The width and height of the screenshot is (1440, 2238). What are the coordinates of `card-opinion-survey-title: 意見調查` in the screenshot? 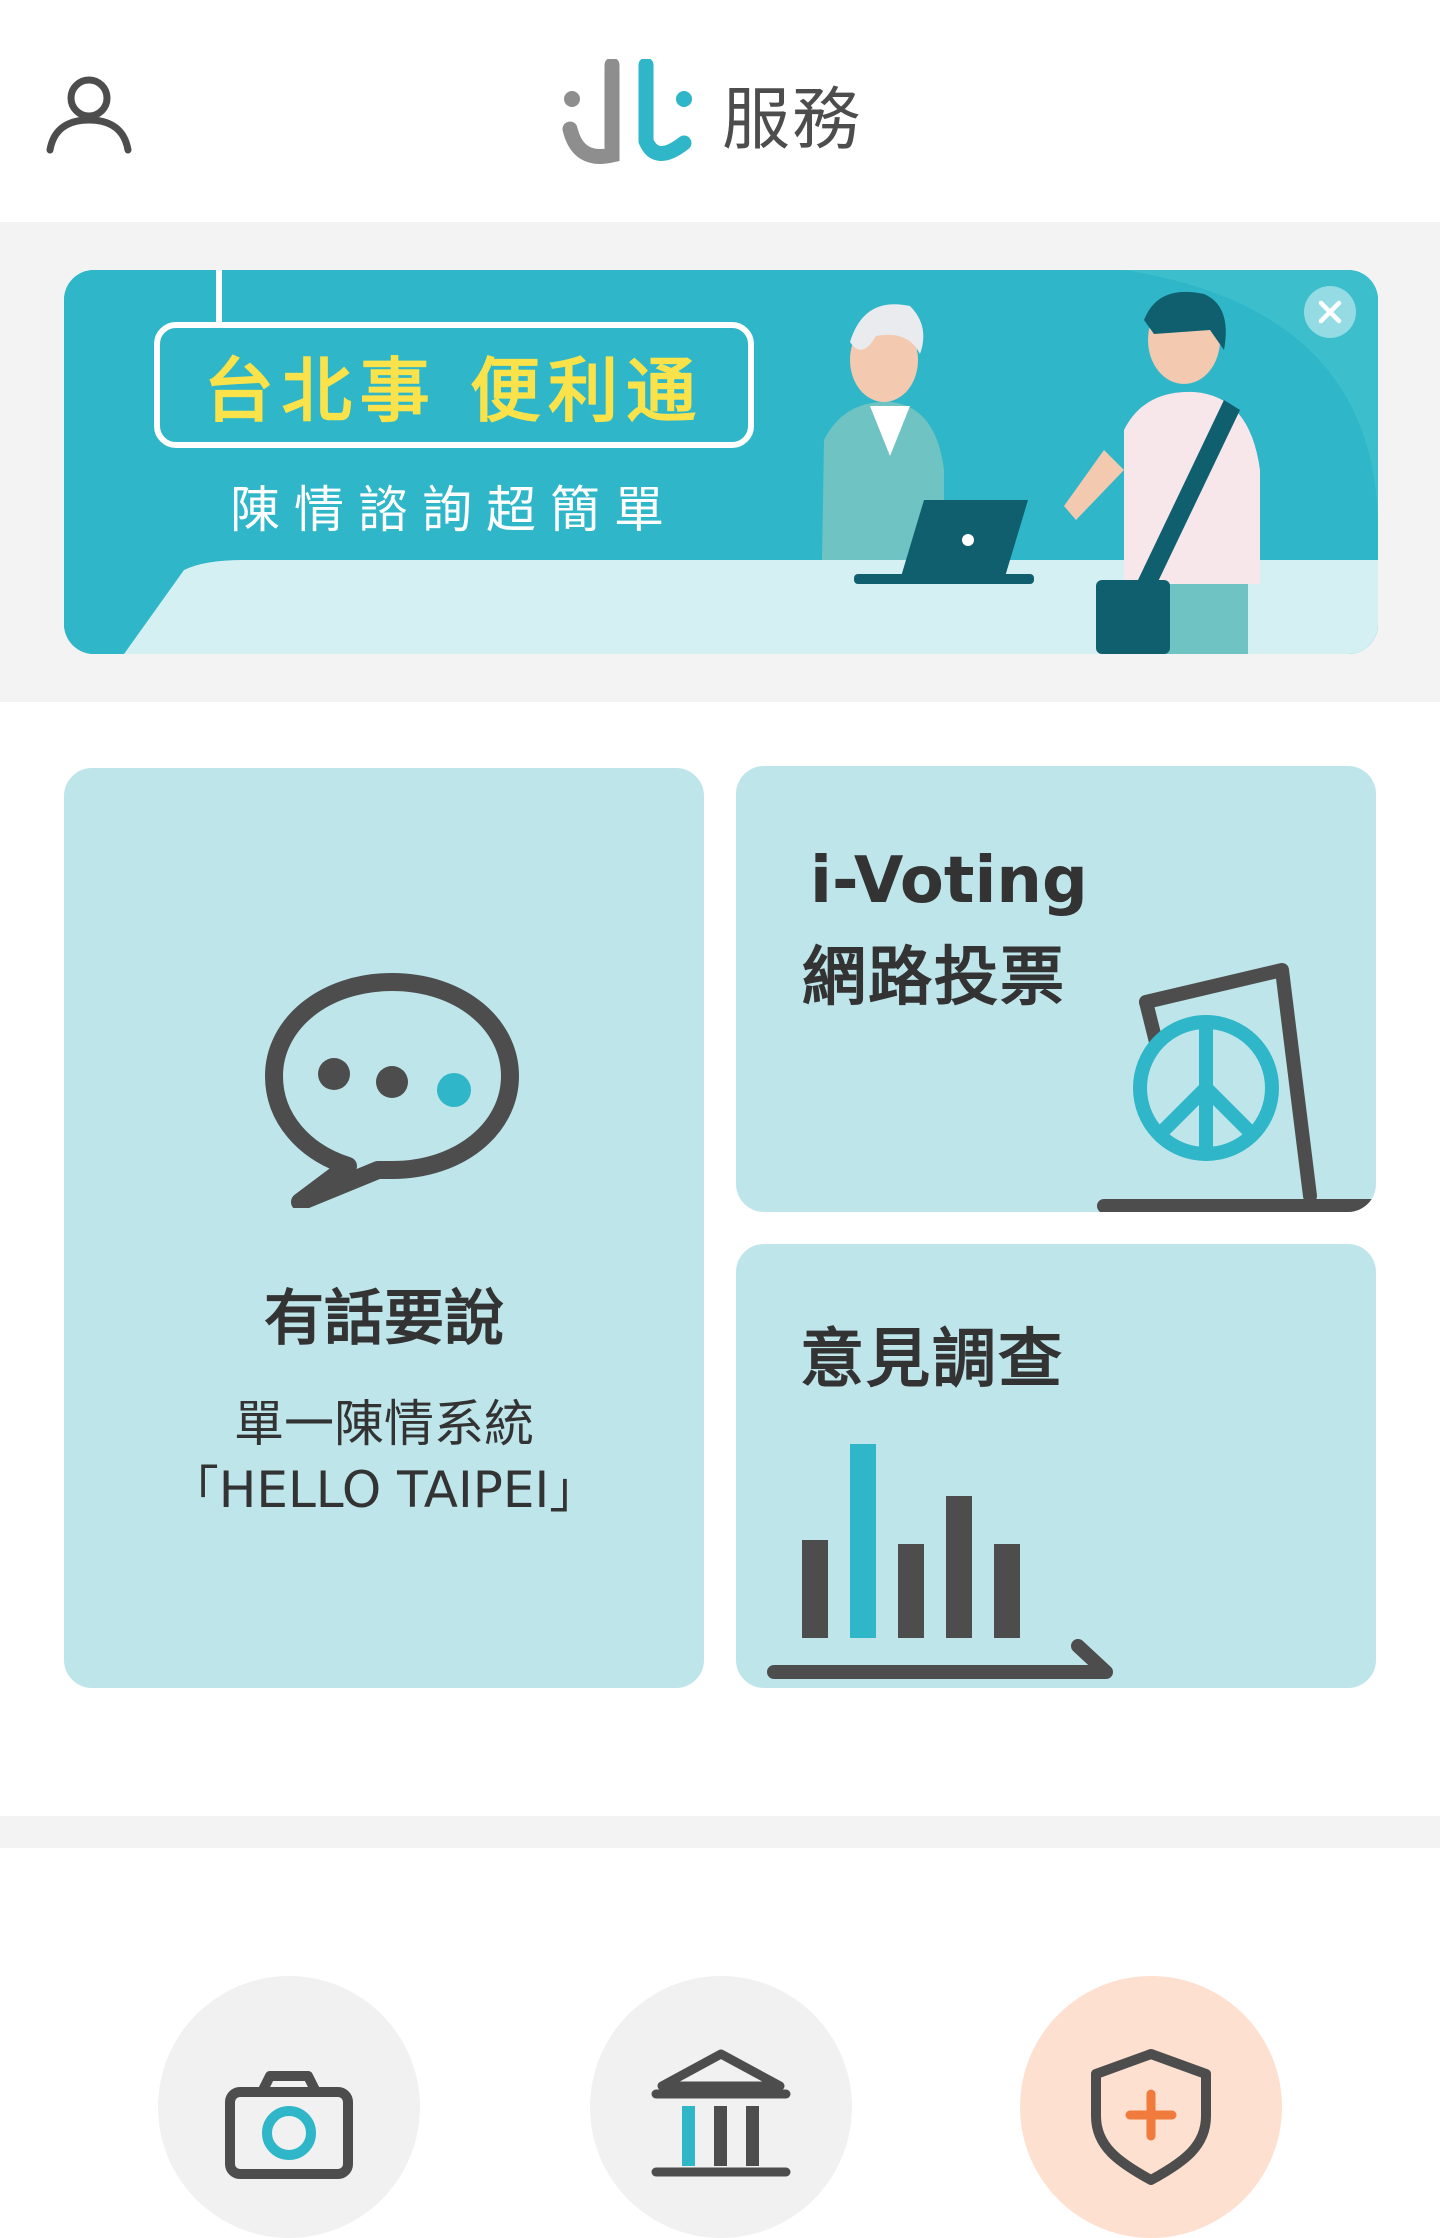 It's located at (932, 1360).